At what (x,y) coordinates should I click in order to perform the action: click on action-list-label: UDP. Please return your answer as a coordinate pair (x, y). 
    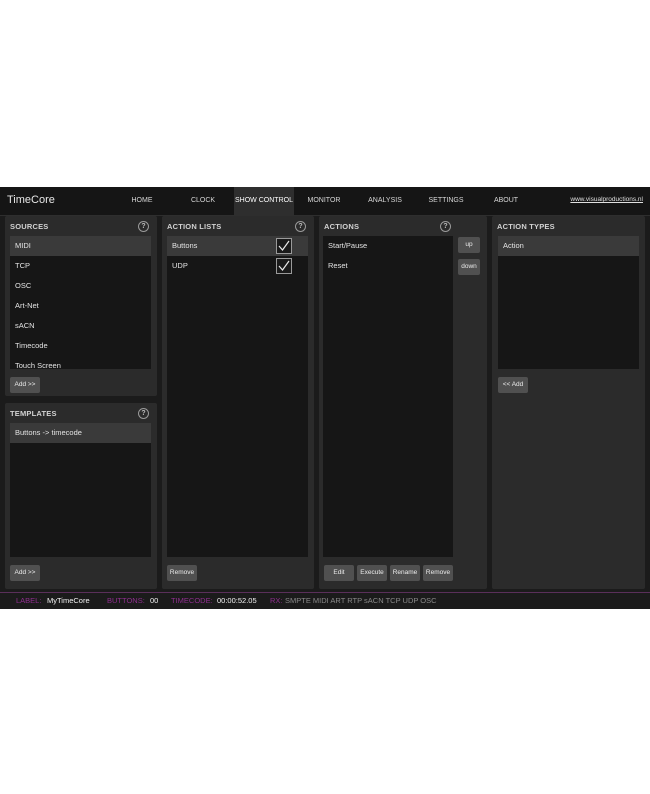
    Looking at the image, I should click on (180, 265).